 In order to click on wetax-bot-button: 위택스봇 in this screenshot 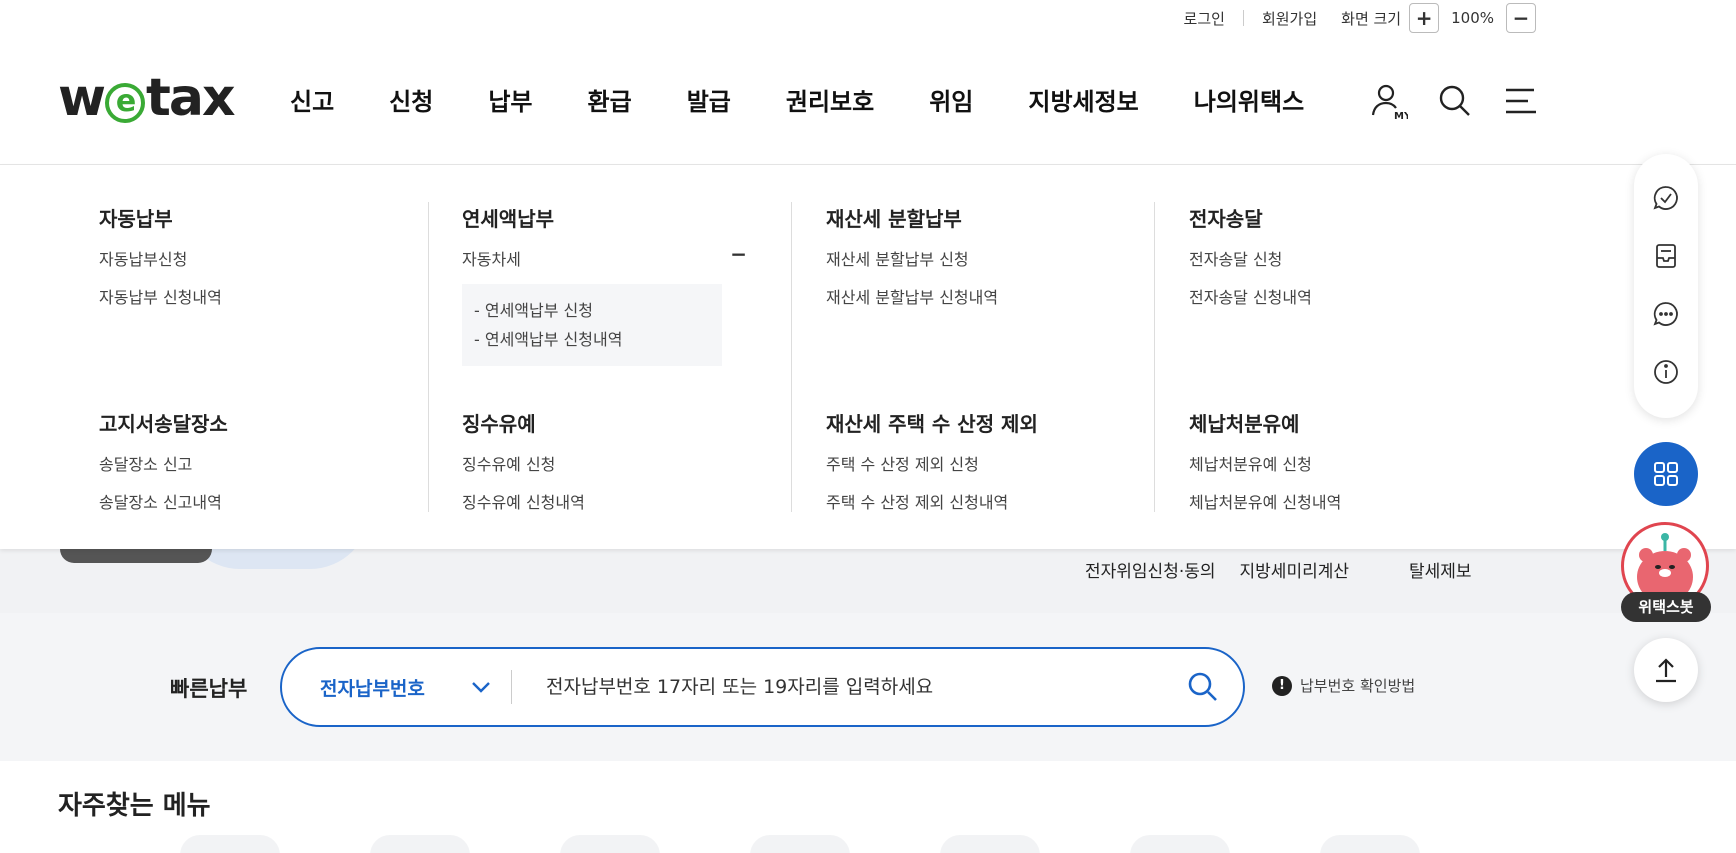, I will do `click(1666, 572)`.